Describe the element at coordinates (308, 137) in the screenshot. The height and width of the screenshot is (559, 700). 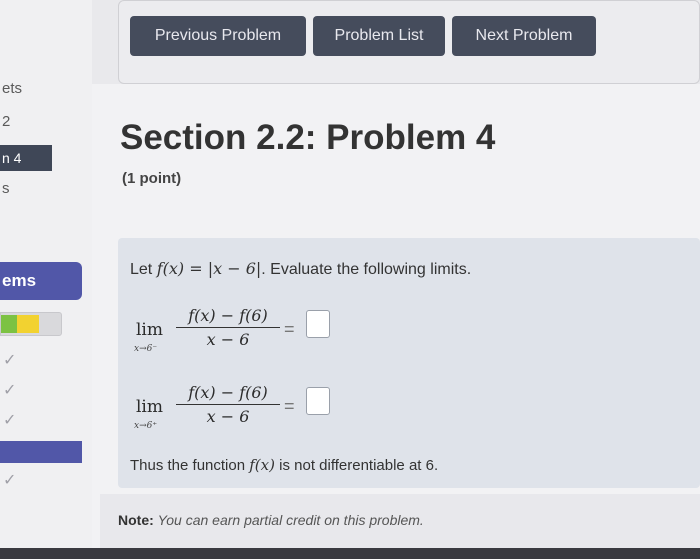
I see `page-title: Section 2.2: Problem 4` at that location.